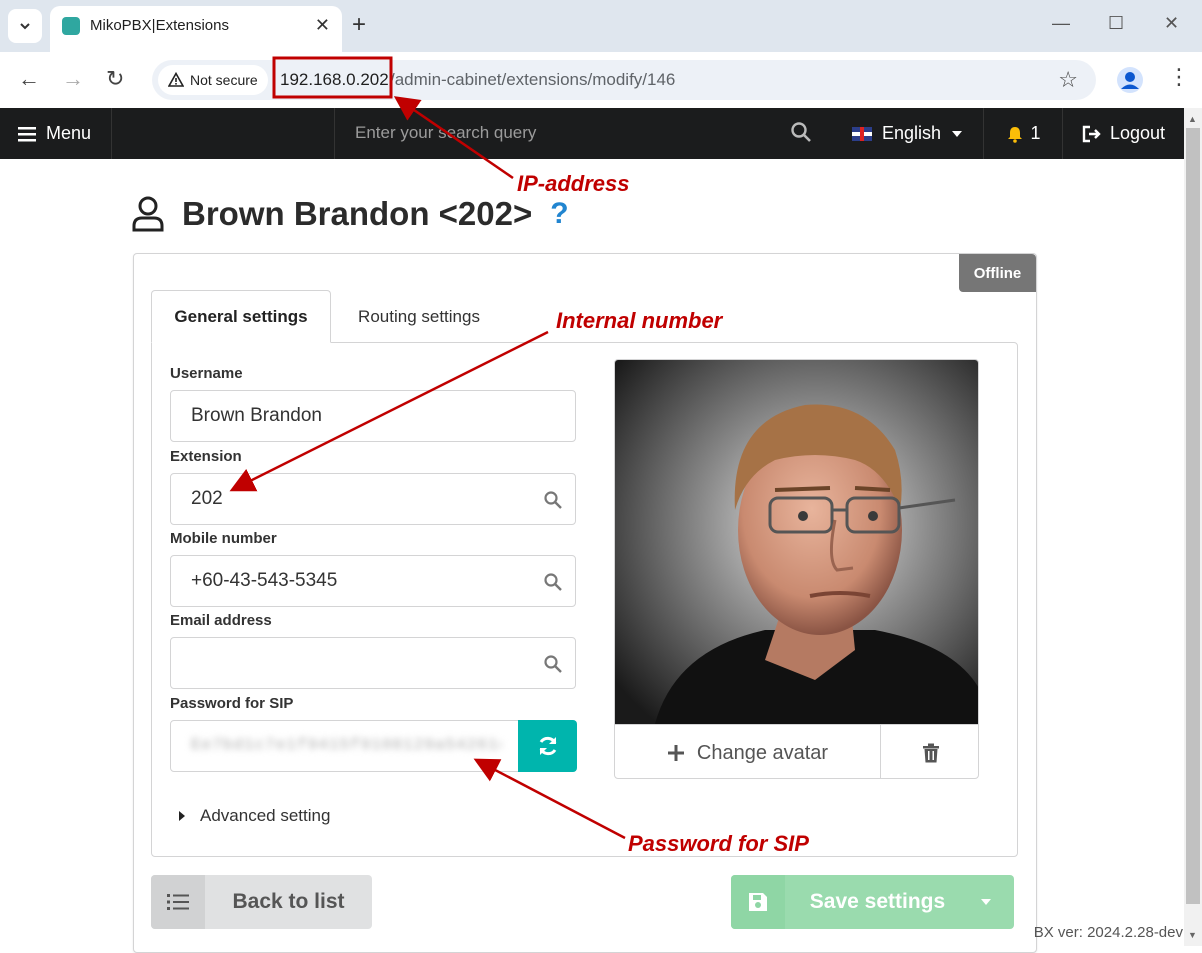 This screenshot has width=1202, height=953. I want to click on global-search, so click(578, 133).